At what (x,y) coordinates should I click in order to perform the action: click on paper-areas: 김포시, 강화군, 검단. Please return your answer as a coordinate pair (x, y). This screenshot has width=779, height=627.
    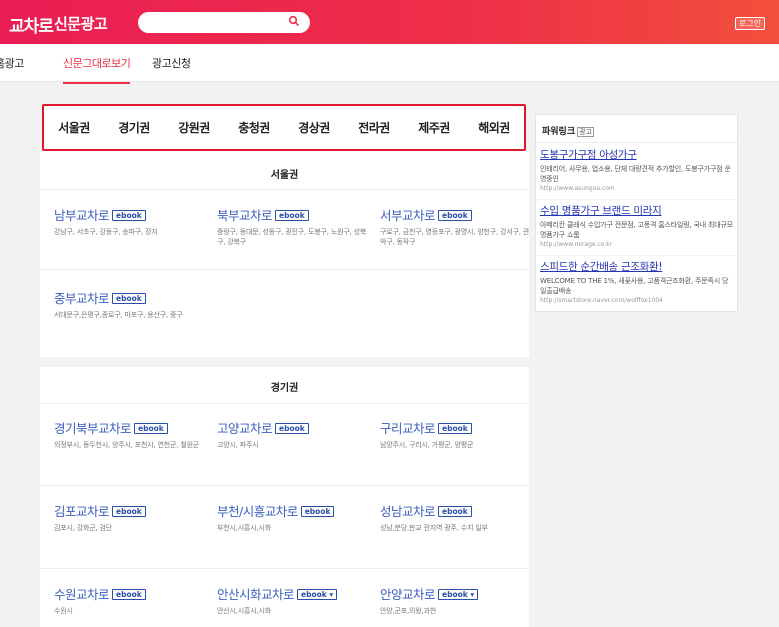
    Looking at the image, I should click on (83, 528).